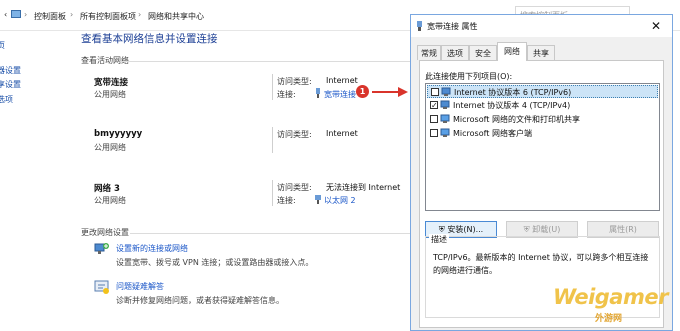 Image resolution: width=680 pixels, height=331 pixels. What do you see at coordinates (108, 16) in the screenshot?
I see `breadcrumb-item-all-items: 所有控制面板项` at bounding box center [108, 16].